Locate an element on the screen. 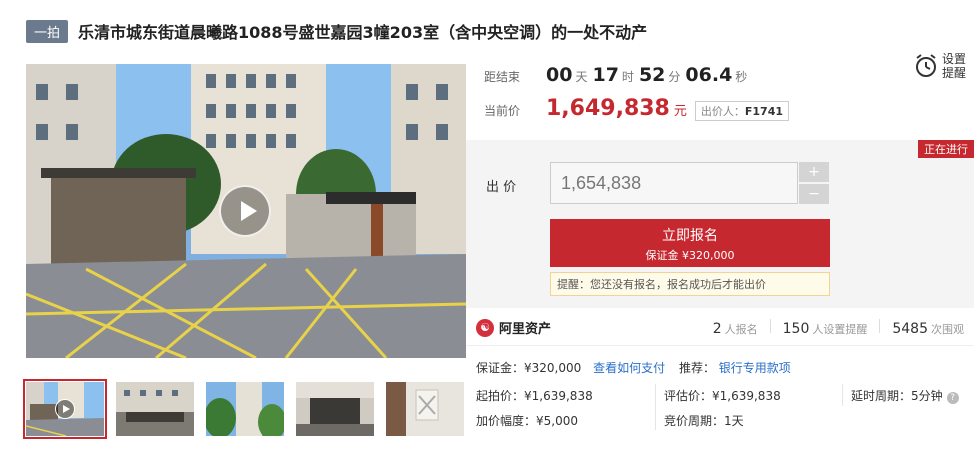 The height and width of the screenshot is (461, 980). current-price-unit: 元 is located at coordinates (680, 111).